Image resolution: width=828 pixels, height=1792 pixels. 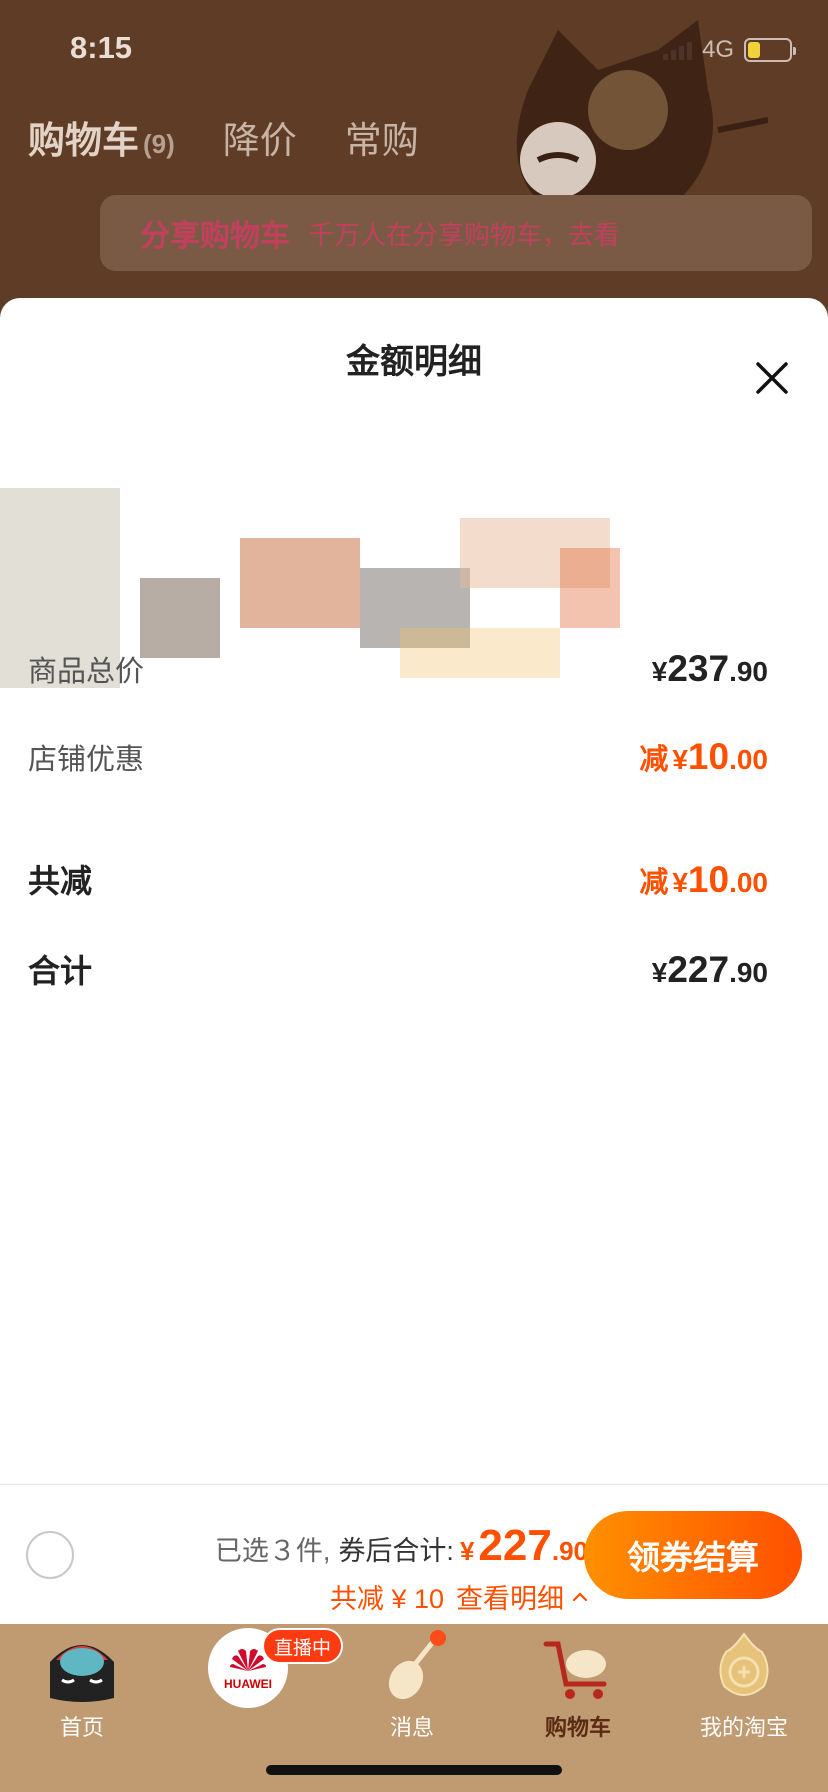 What do you see at coordinates (510, 1599) in the screenshot?
I see `view-detail-label: 查看明细` at bounding box center [510, 1599].